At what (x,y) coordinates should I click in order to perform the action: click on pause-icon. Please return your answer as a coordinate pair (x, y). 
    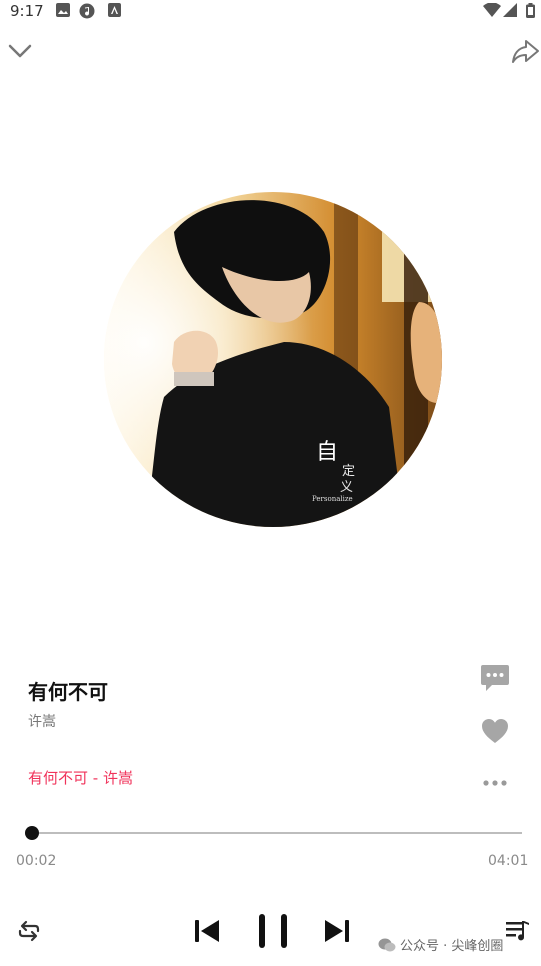
    Looking at the image, I should click on (273, 931).